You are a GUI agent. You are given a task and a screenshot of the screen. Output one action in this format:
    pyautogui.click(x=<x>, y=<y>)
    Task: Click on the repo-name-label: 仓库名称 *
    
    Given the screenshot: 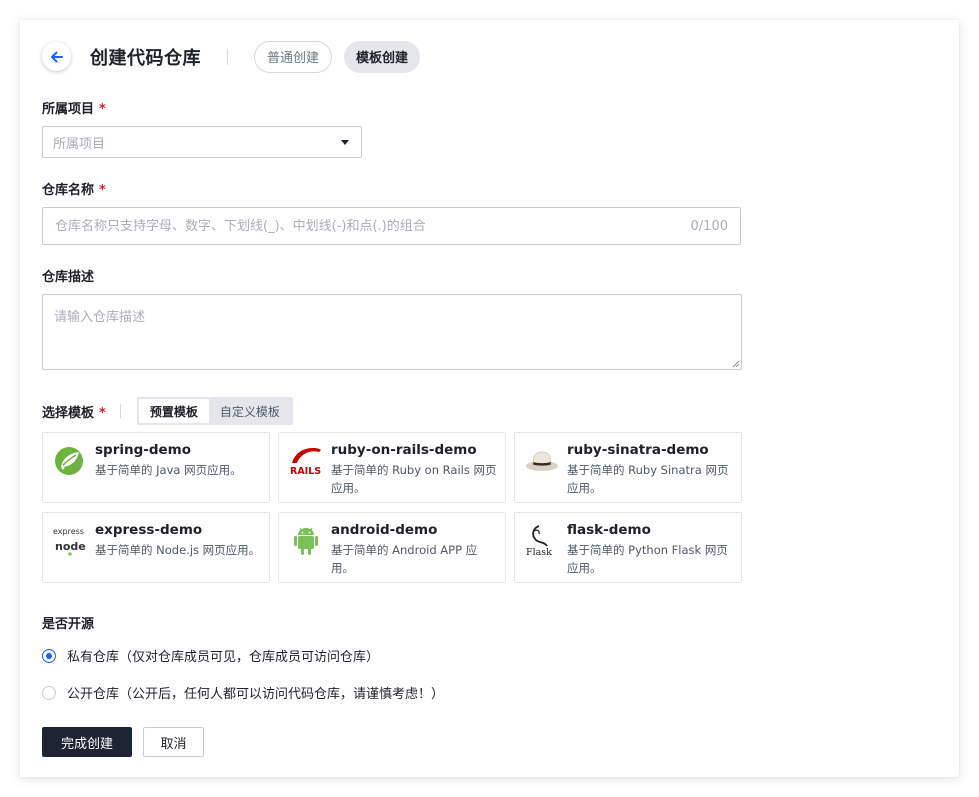 What is the action you would take?
    pyautogui.click(x=74, y=190)
    